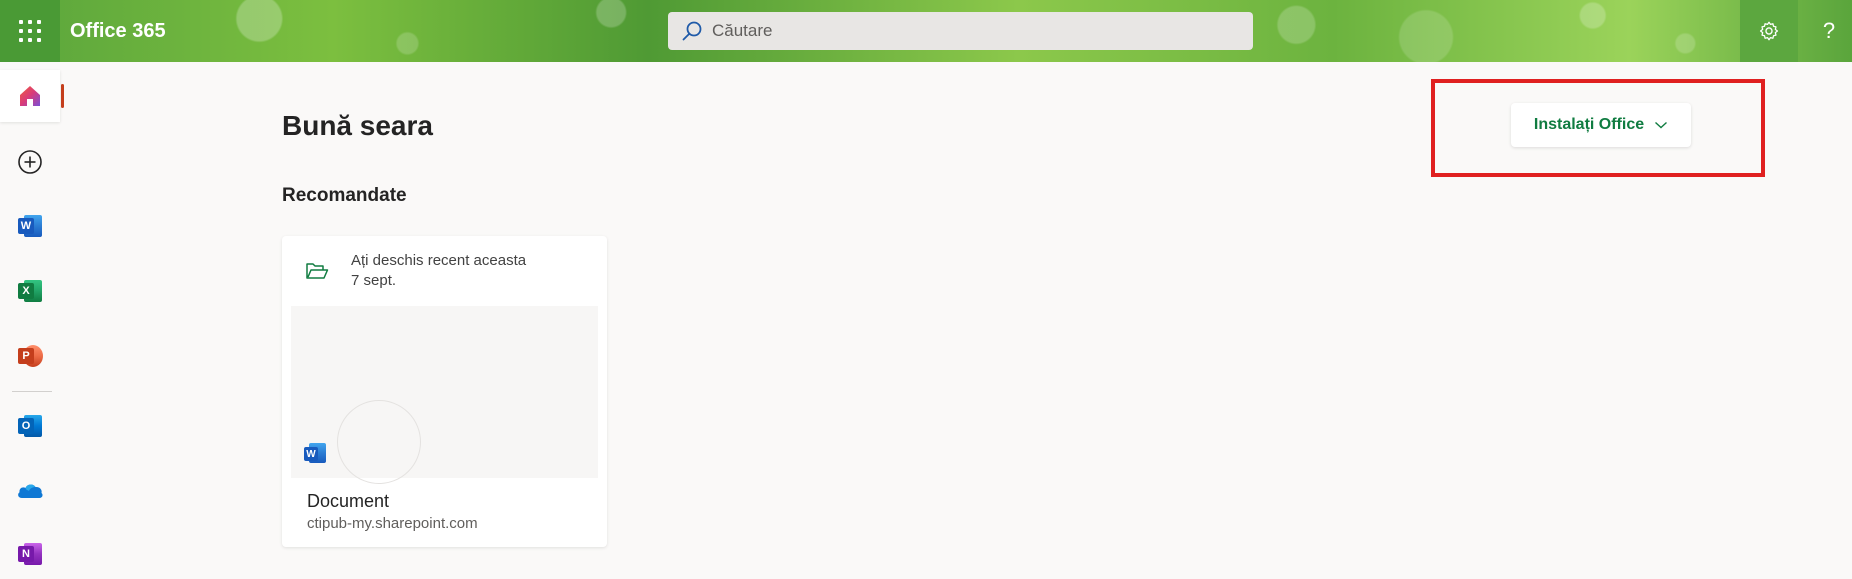  I want to click on powerpoint-icon: P, so click(30, 356).